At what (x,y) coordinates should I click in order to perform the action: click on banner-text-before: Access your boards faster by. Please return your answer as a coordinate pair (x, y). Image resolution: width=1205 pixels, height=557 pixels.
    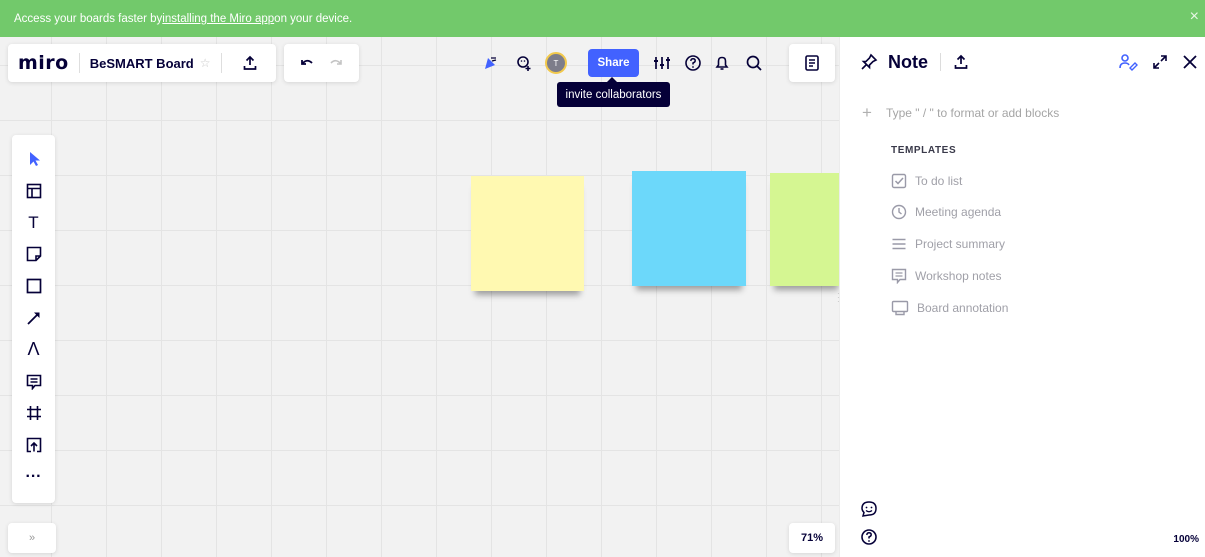
    Looking at the image, I should click on (88, 18).